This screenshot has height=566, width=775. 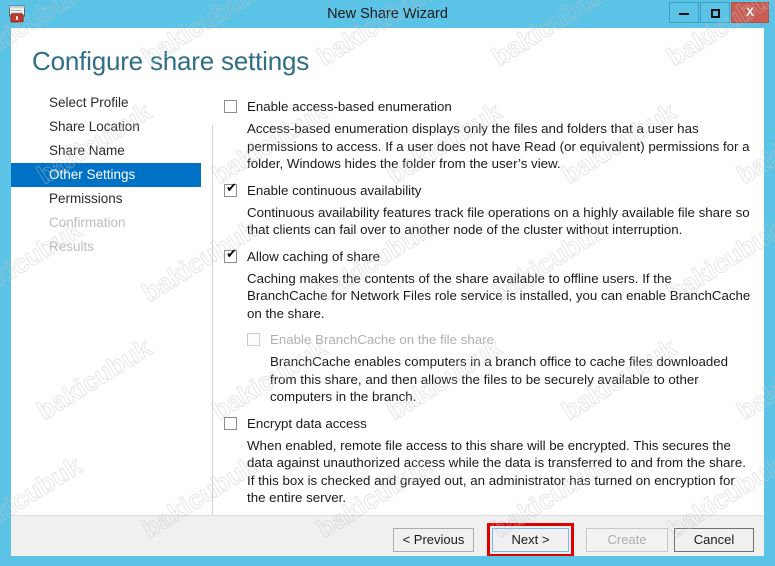 I want to click on sidebar-item-select-profile: Select Profile, so click(x=106, y=103).